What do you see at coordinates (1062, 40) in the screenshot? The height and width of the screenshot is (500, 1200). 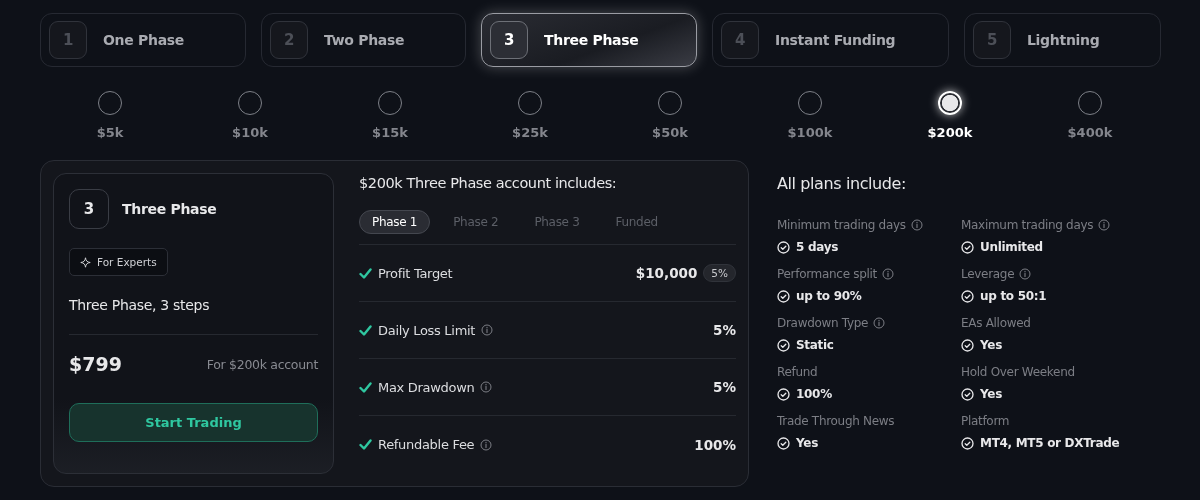 I see `plan-tab: 5 Lightning` at bounding box center [1062, 40].